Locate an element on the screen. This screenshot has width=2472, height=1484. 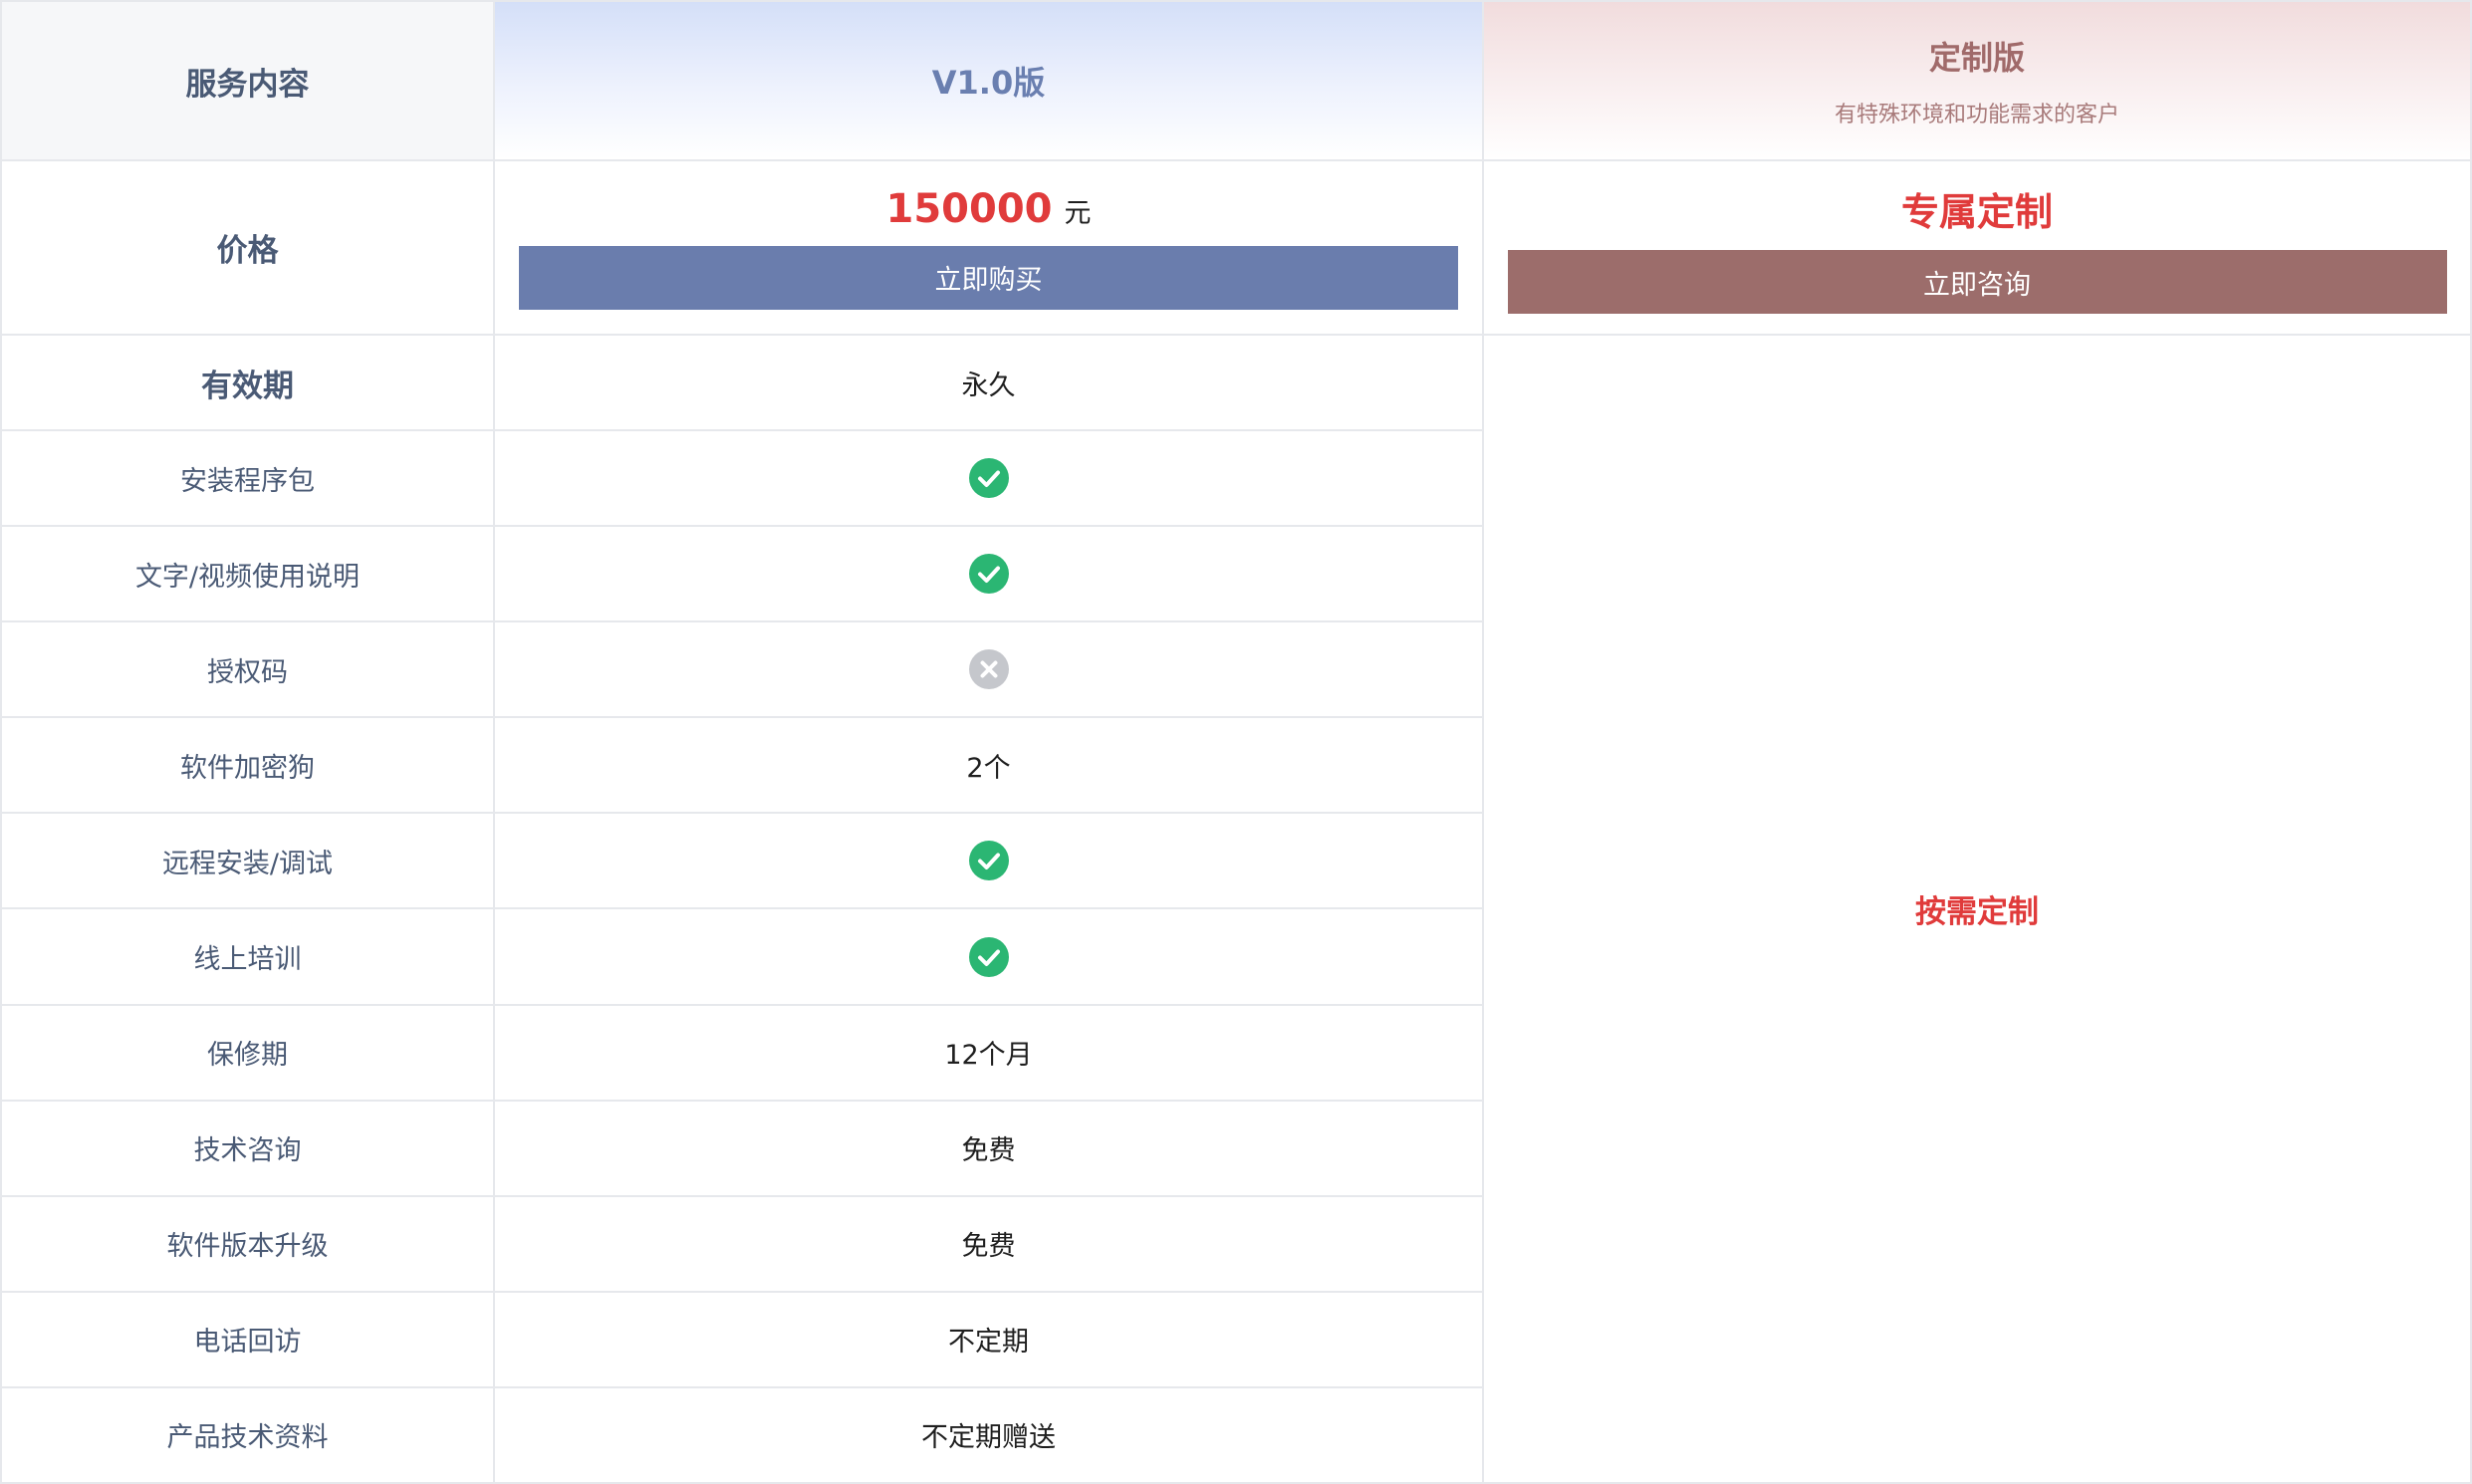
header-custom-subtitle: 有特殊环境和功能需求的客户 is located at coordinates (1976, 115).